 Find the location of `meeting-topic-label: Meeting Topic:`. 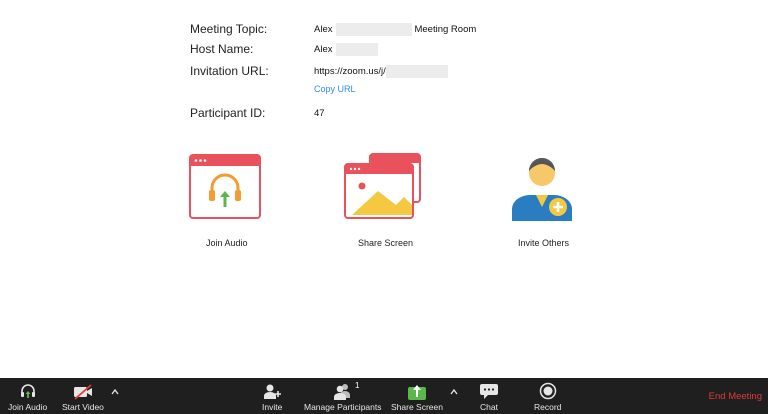

meeting-topic-label: Meeting Topic: is located at coordinates (229, 29).